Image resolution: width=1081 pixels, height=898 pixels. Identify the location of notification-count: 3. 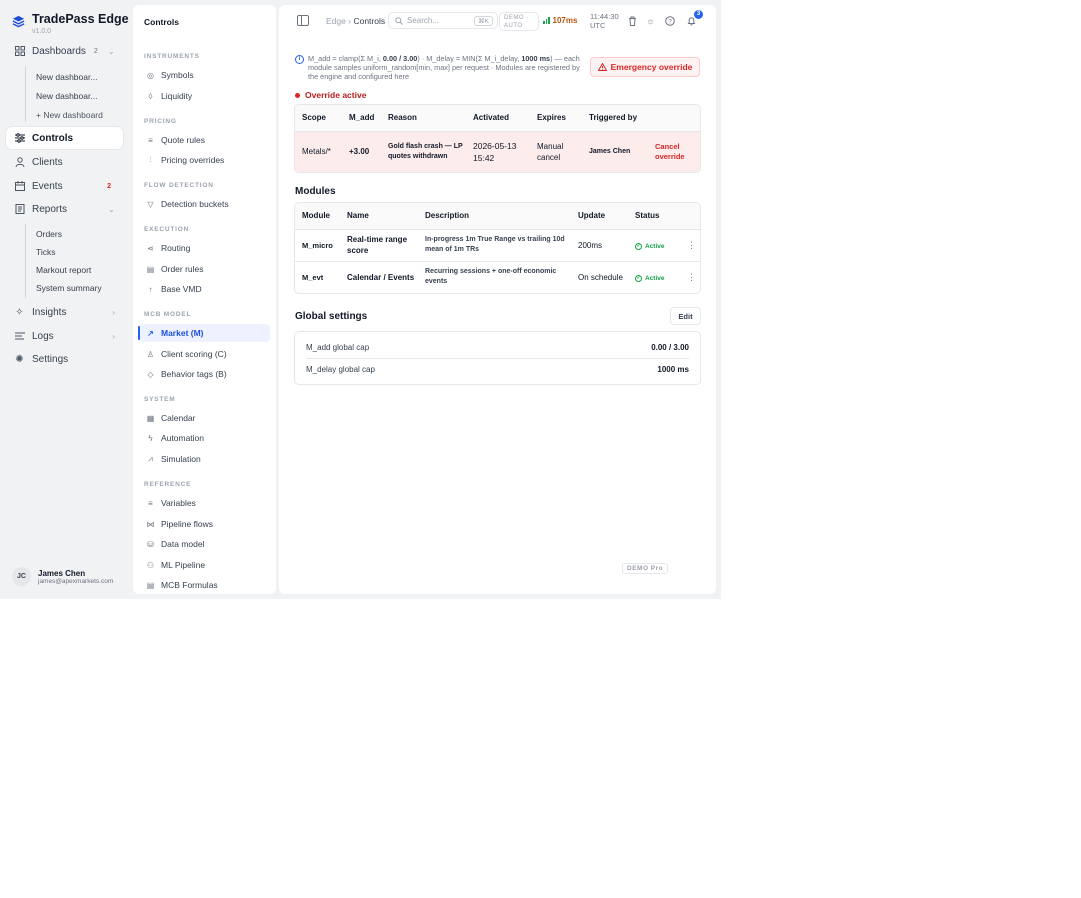
(698, 14).